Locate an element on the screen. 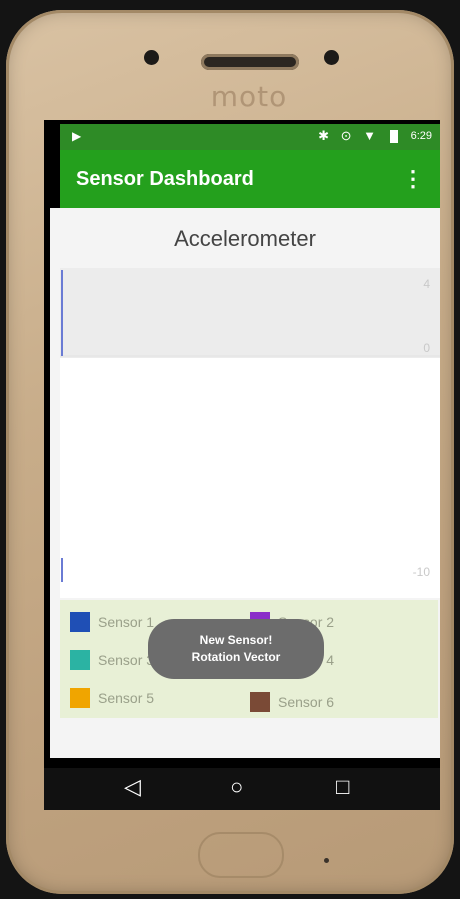  proximity-sensor-icon is located at coordinates (151, 57).